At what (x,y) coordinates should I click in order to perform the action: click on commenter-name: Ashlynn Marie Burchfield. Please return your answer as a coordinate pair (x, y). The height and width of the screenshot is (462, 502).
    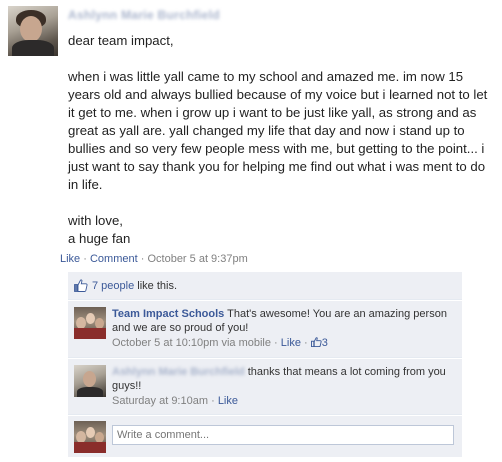
    Looking at the image, I should click on (178, 372).